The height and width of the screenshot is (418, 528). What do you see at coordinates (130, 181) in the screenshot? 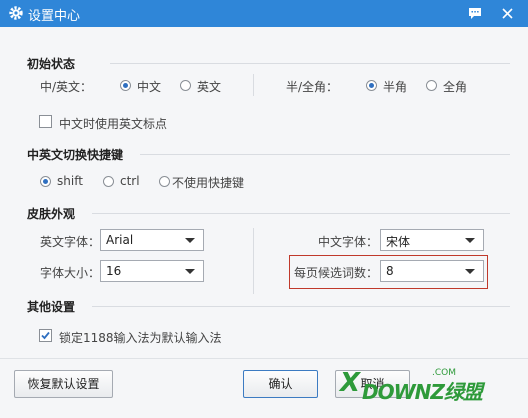
I see `radio-hotkey-ctrl-label: ctrl` at bounding box center [130, 181].